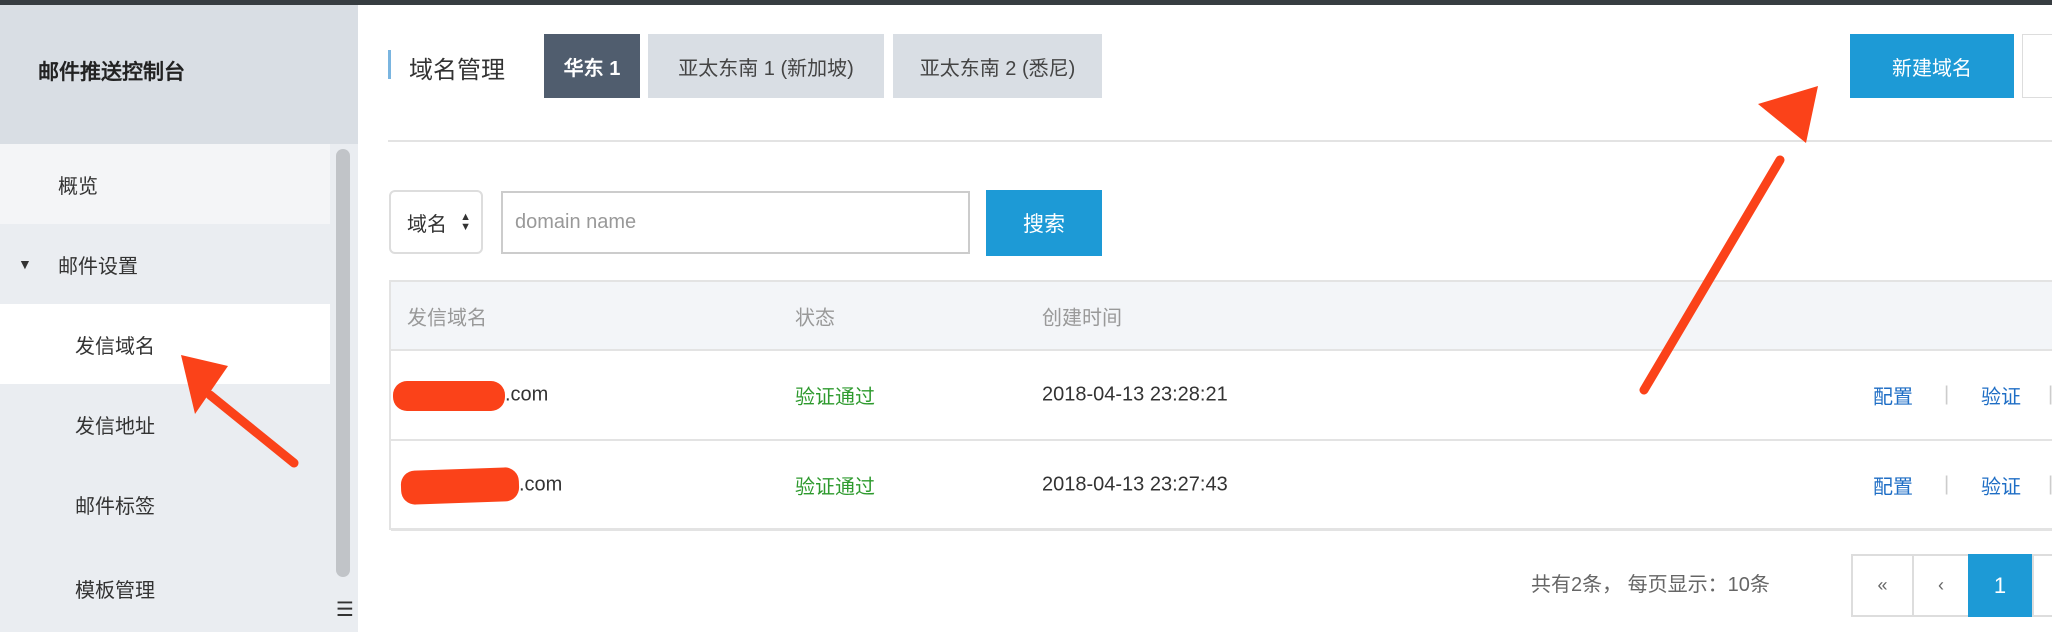  Describe the element at coordinates (78, 186) in the screenshot. I see `sidebar-item-label: 概览` at that location.